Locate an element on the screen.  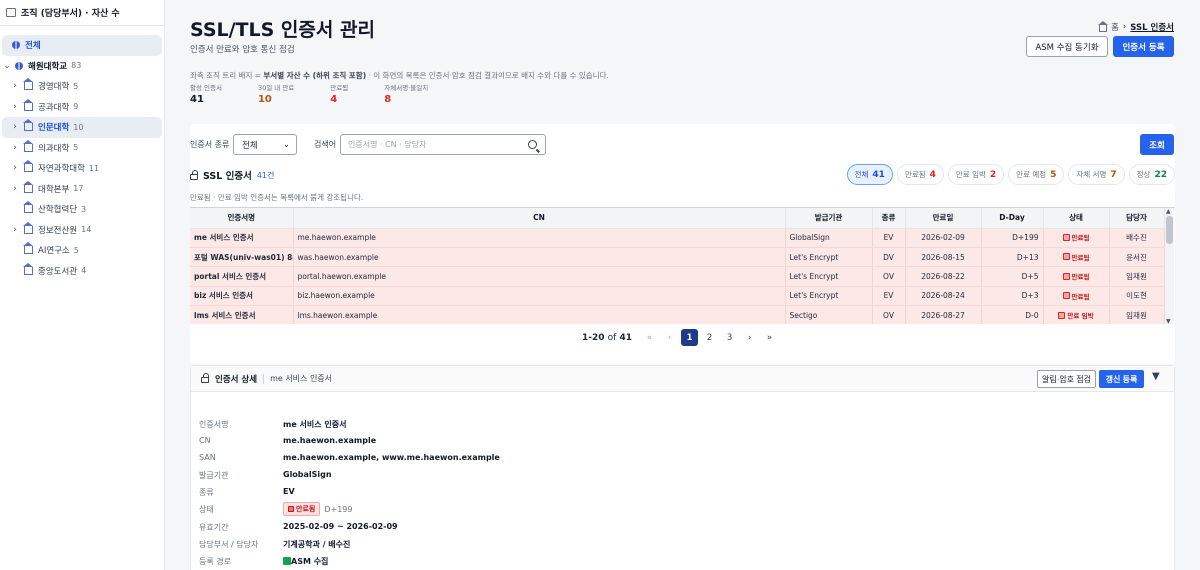
tree-item-hq: › 대학본부 17 is located at coordinates (82, 189).